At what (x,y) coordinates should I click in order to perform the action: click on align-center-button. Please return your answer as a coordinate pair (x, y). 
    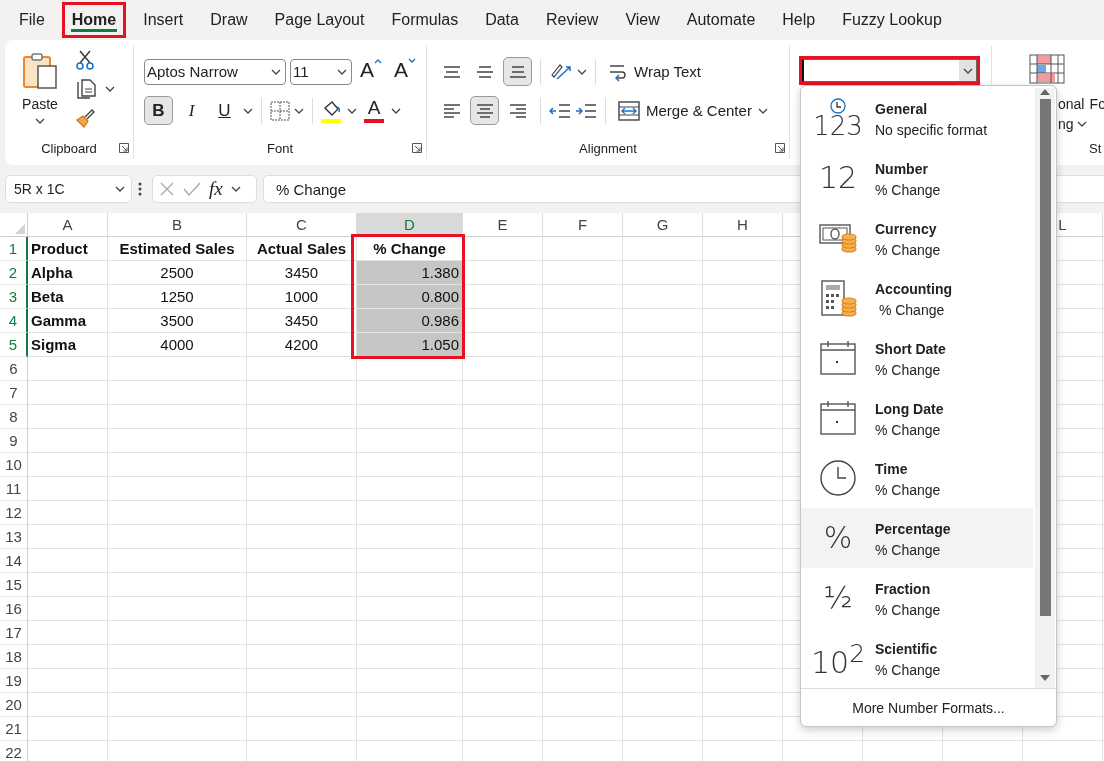
    Looking at the image, I should click on (484, 110).